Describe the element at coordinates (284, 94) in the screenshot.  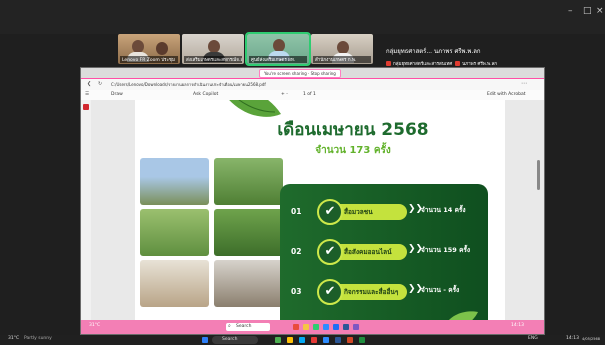
I see `zoom-controls: + -` at that location.